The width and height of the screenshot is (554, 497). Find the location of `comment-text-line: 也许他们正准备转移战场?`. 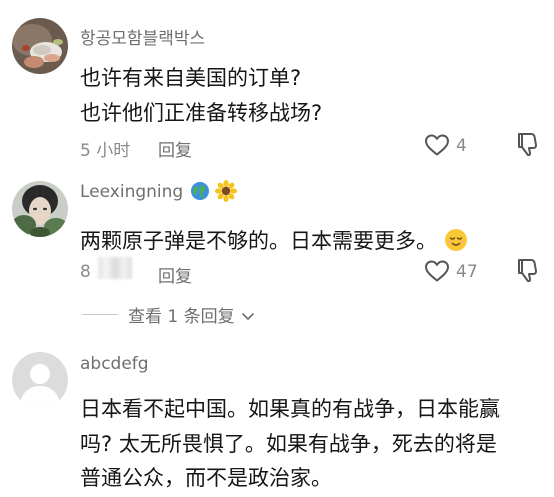

comment-text-line: 也许他们正准备转移战场? is located at coordinates (201, 113).